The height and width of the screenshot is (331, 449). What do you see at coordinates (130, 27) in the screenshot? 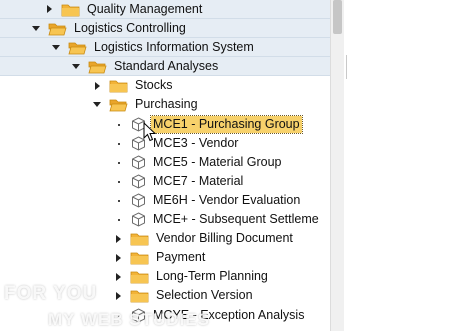
I see `tree-node-label: Logistics Controlling` at bounding box center [130, 27].